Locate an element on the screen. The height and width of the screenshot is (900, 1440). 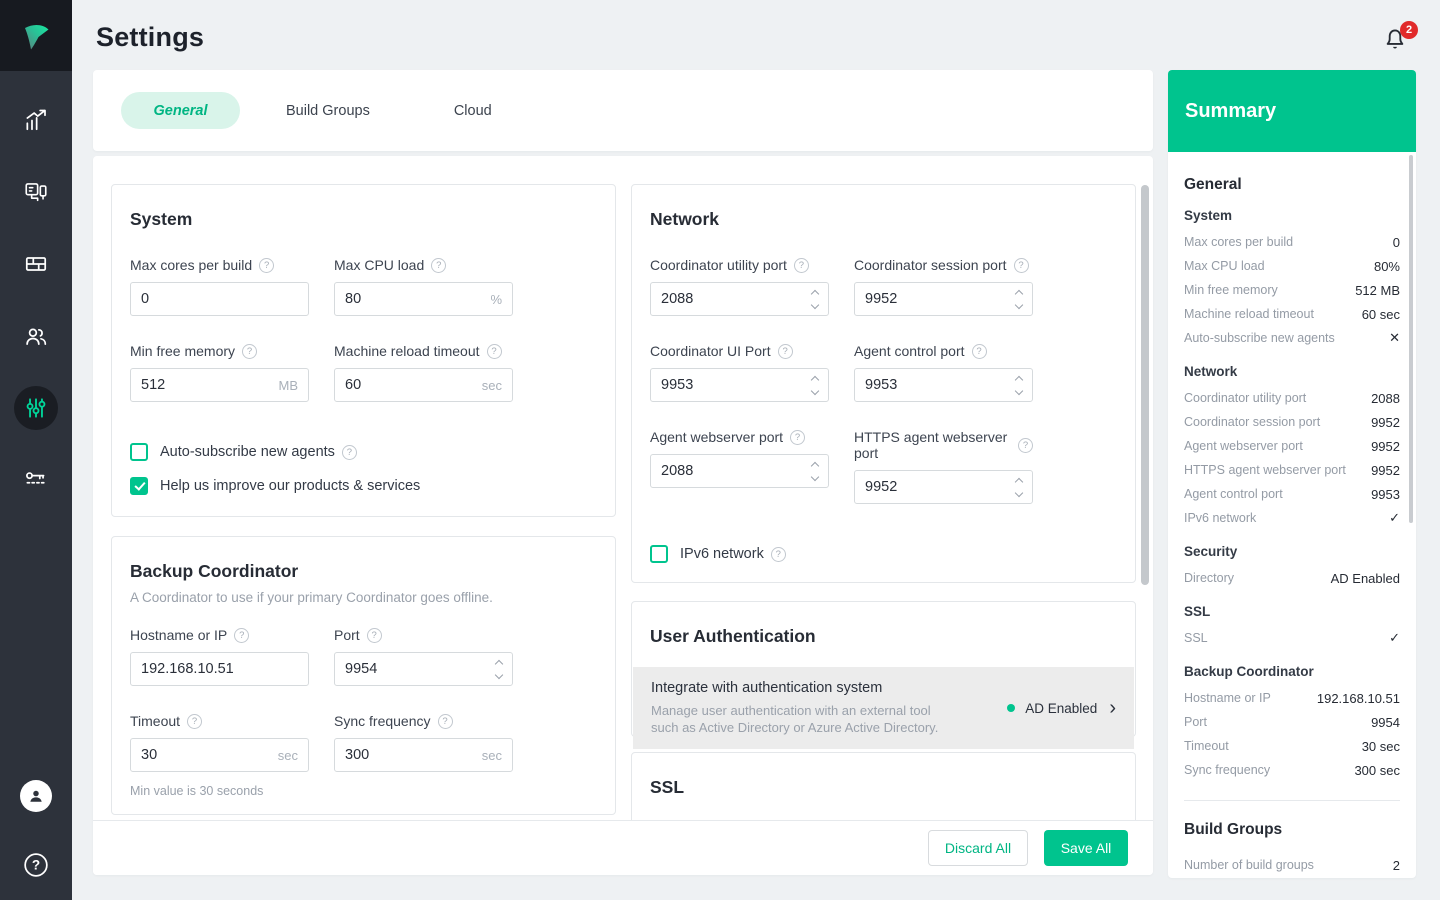
sync-frequency-input-box: sec is located at coordinates (423, 755).